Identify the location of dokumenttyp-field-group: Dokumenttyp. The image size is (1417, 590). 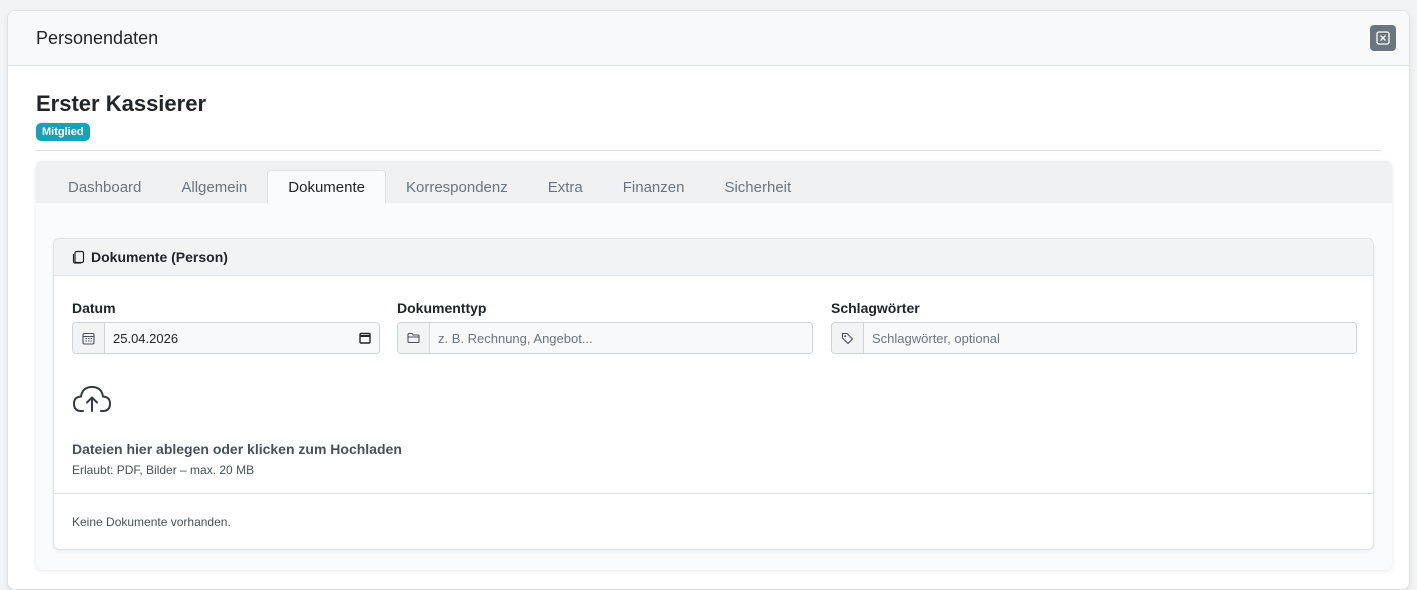
(605, 326).